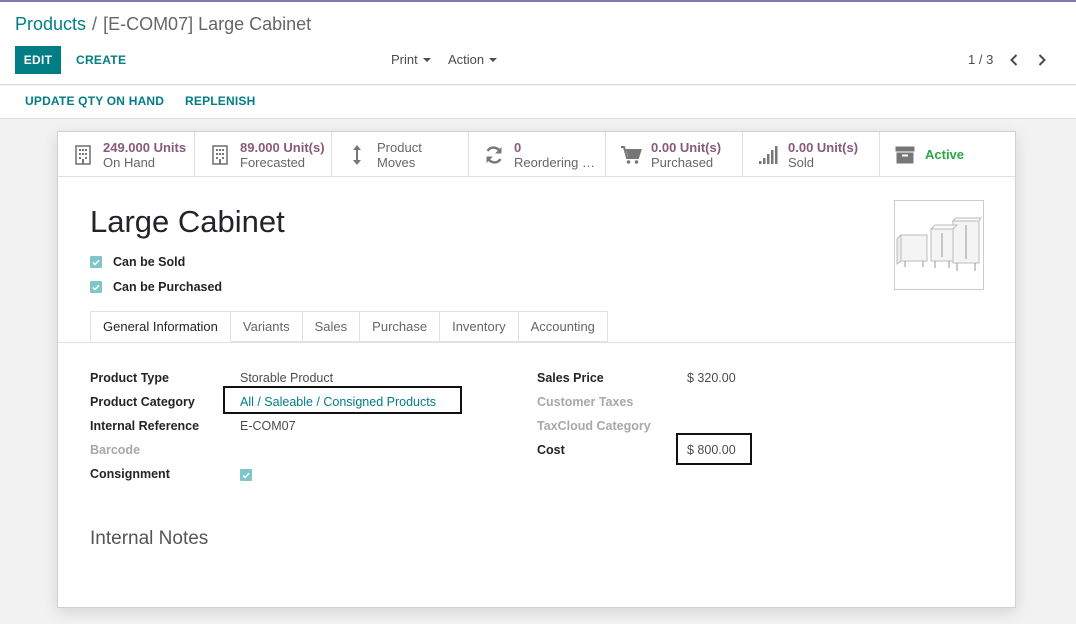  I want to click on up-down-arrows-icon, so click(357, 155).